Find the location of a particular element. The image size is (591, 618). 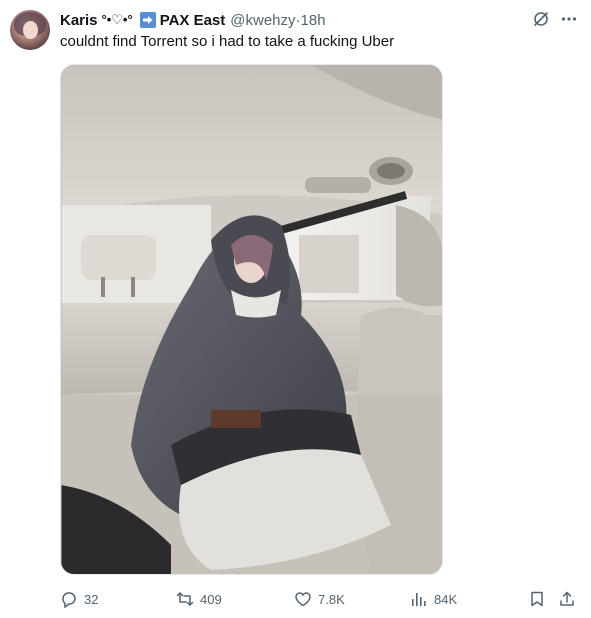

bookmark-button is located at coordinates (537, 599).